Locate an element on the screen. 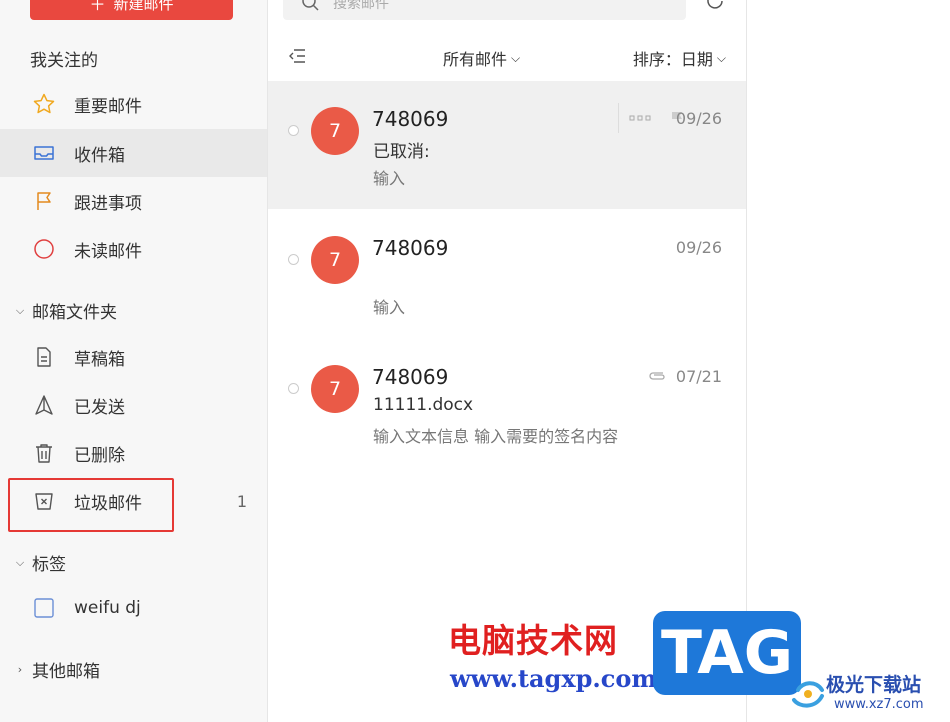 This screenshot has width=950, height=722. star-icon is located at coordinates (44, 104).